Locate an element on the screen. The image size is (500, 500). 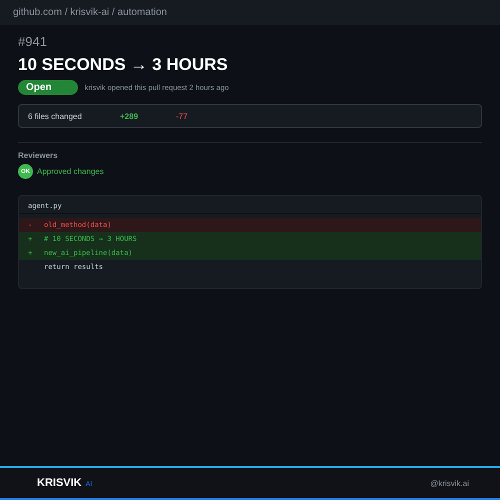
reviewers-heading: Reviewers is located at coordinates (38, 155).